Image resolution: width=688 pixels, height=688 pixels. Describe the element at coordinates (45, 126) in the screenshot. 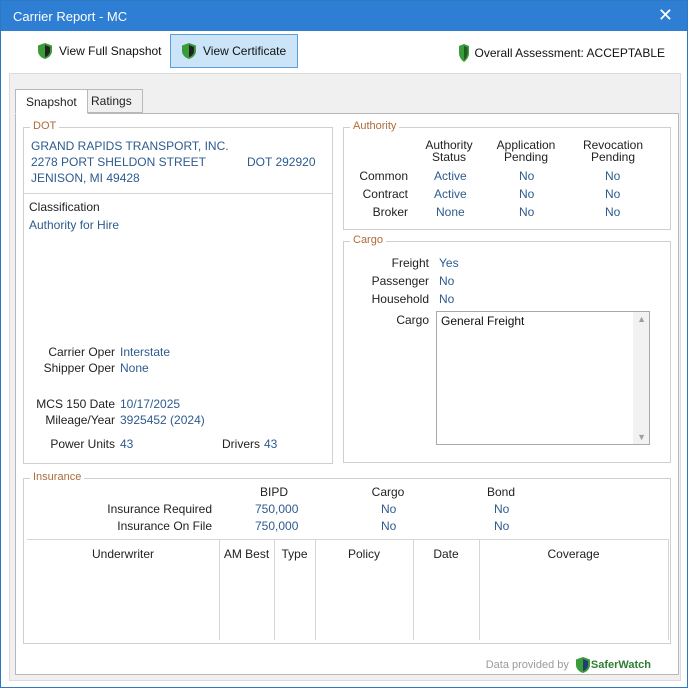

I see `dot-group-label: DOT` at that location.